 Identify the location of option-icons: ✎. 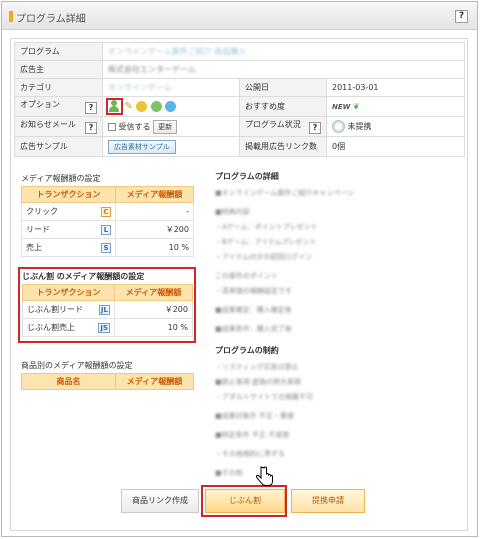
(171, 106).